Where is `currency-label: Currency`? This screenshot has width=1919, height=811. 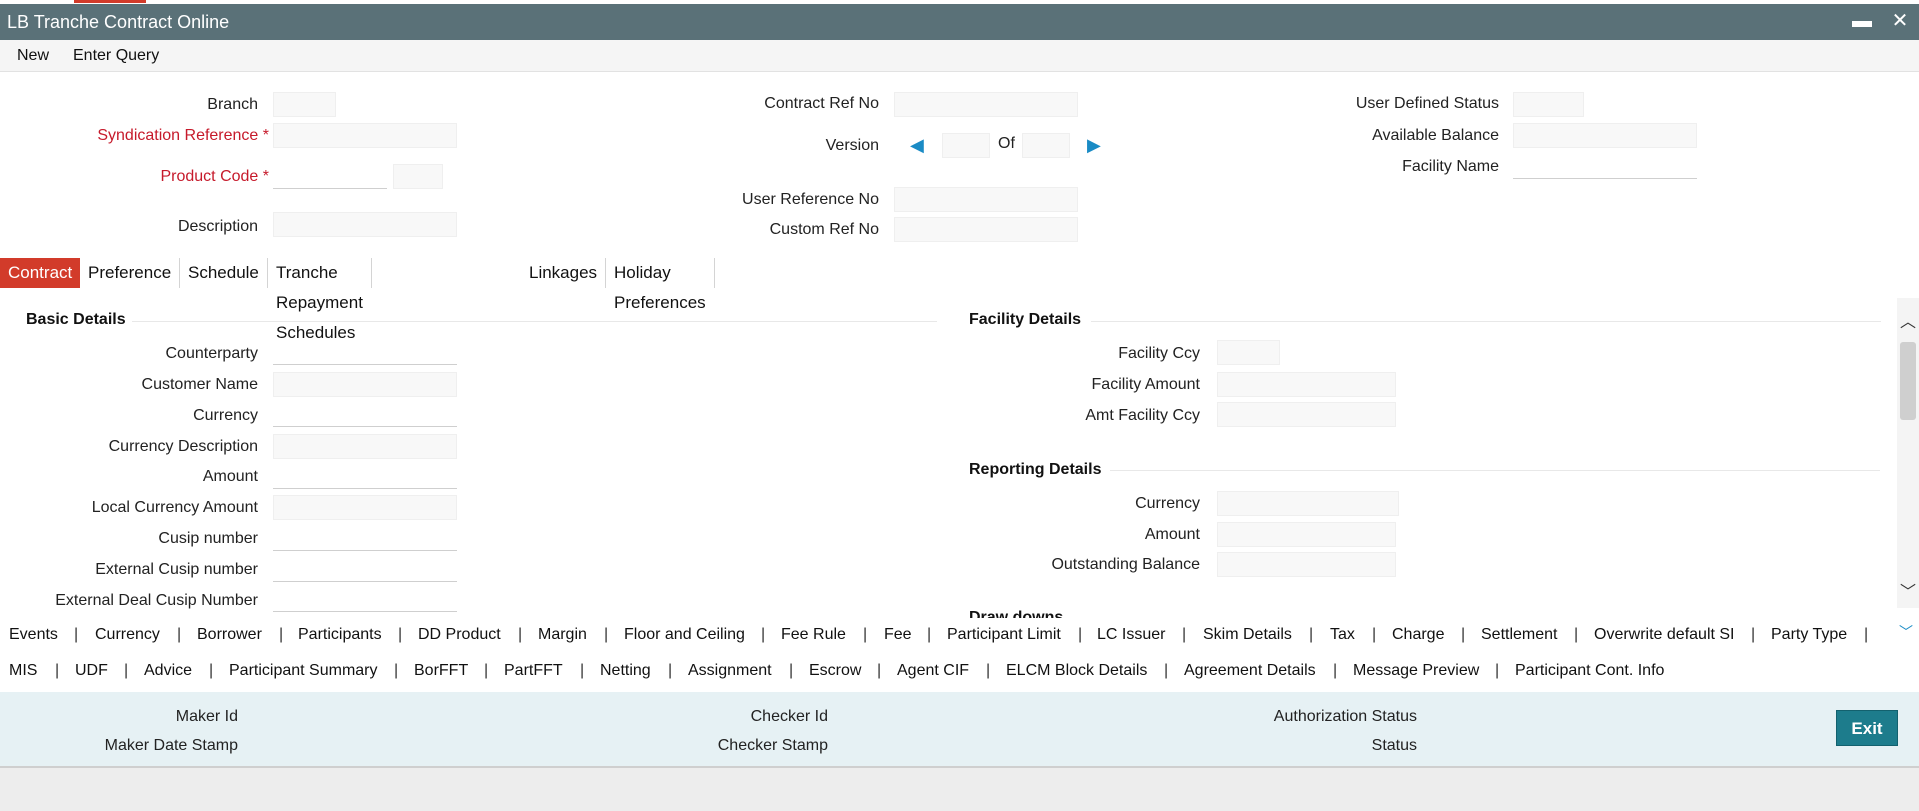 currency-label: Currency is located at coordinates (225, 415).